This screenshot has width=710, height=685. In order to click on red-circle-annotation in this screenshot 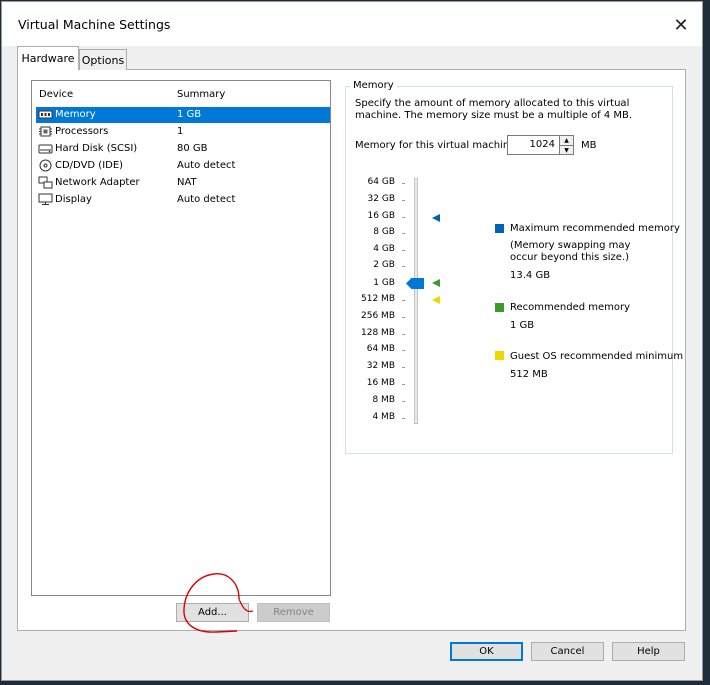, I will do `click(218, 603)`.